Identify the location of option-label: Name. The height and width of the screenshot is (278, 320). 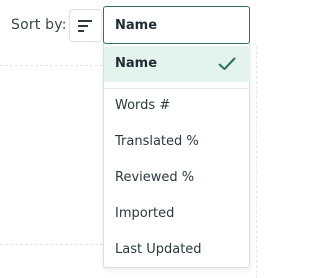
(136, 63).